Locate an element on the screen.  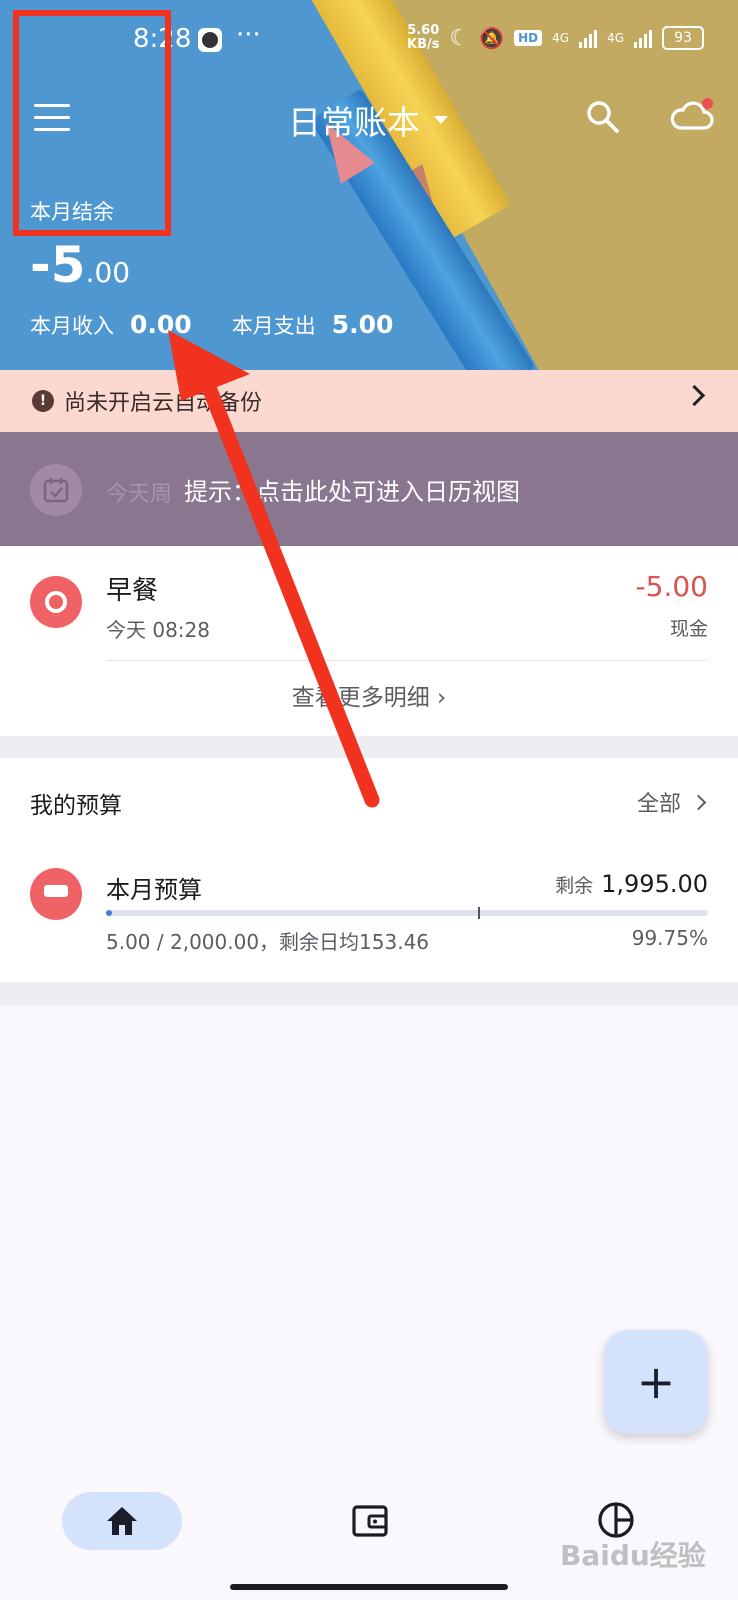
expense-label: 本月支出 is located at coordinates (273, 326).